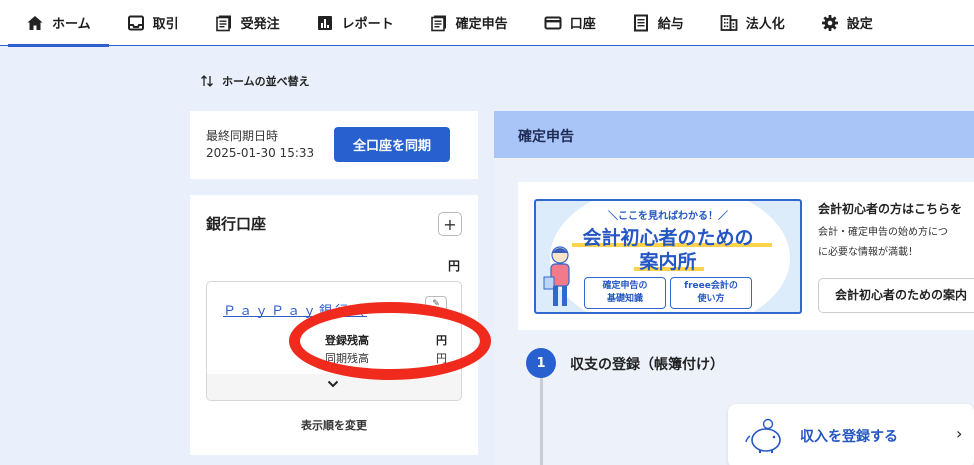 This screenshot has width=974, height=465. What do you see at coordinates (347, 358) in the screenshot?
I see `synced-balance-label: 同期残高` at bounding box center [347, 358].